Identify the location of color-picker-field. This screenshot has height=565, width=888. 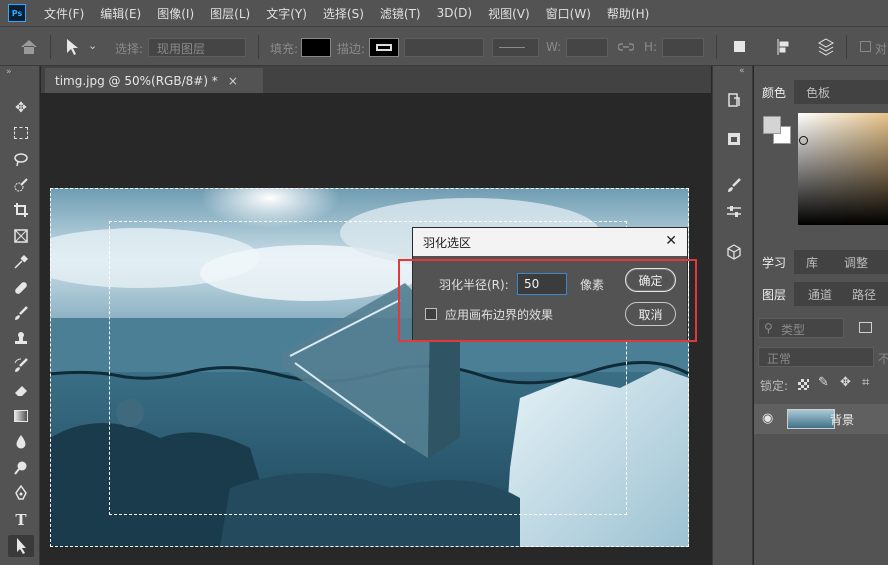
(843, 169).